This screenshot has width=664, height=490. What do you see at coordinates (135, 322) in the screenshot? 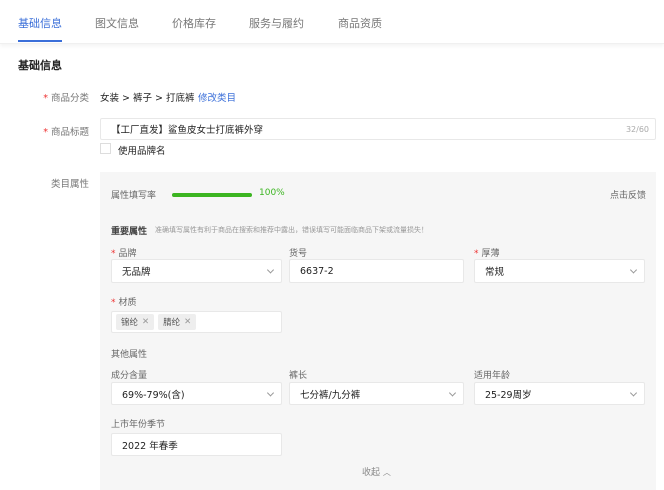
I see `material-tag: 锦纶 ✕` at bounding box center [135, 322].